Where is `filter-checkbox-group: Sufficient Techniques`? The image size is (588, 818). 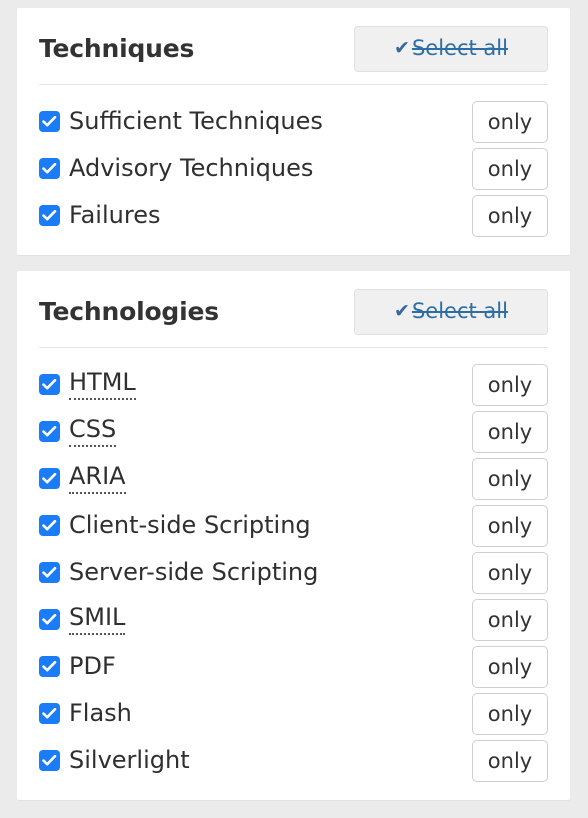 filter-checkbox-group: Sufficient Techniques is located at coordinates (181, 121).